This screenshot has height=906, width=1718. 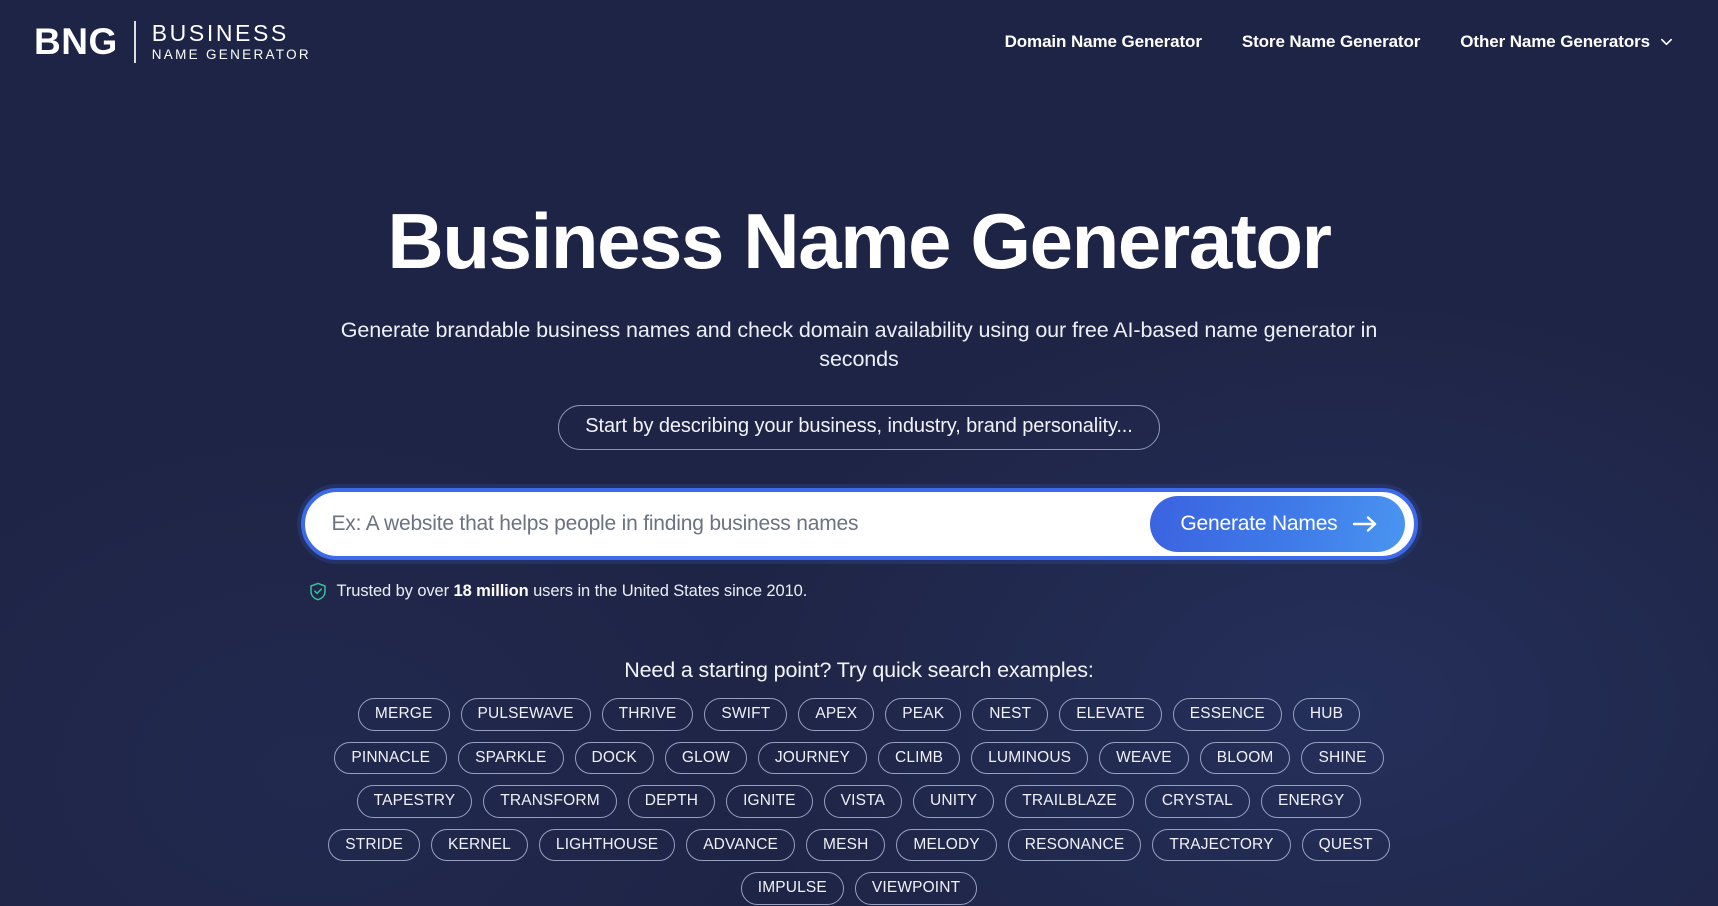 I want to click on example-tag: SWIFT, so click(x=746, y=714).